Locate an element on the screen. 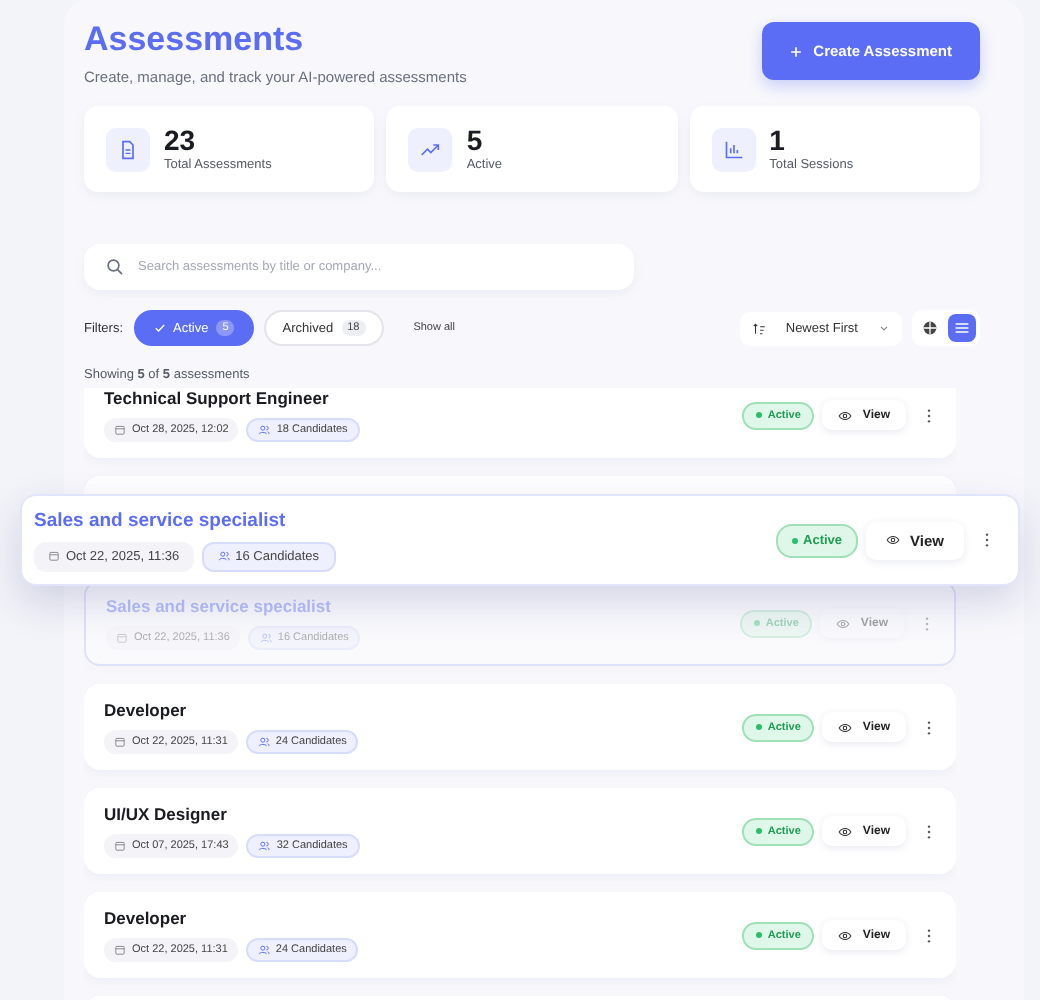  list-view-button is located at coordinates (962, 328).